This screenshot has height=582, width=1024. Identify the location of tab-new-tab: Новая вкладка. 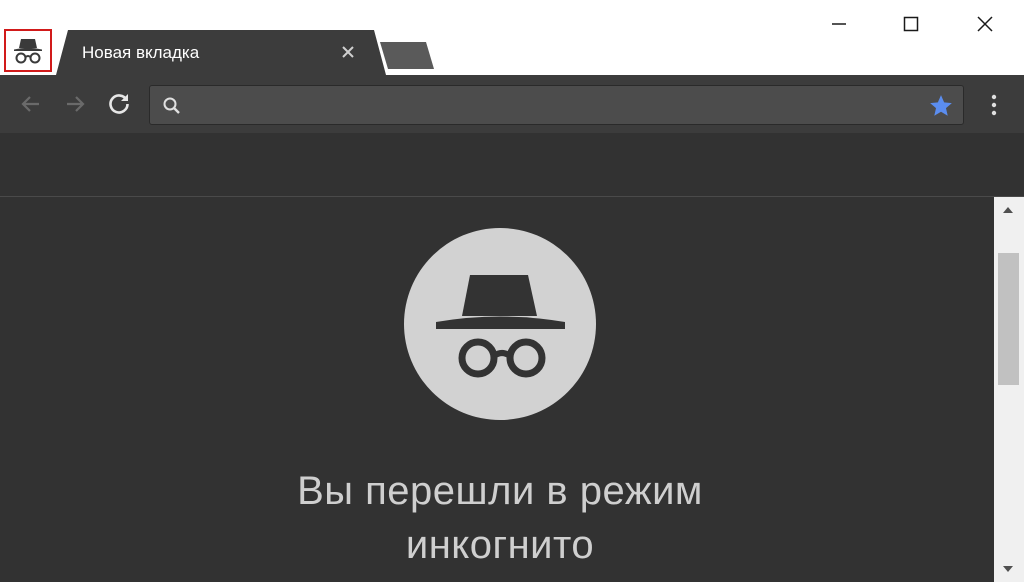
(221, 52).